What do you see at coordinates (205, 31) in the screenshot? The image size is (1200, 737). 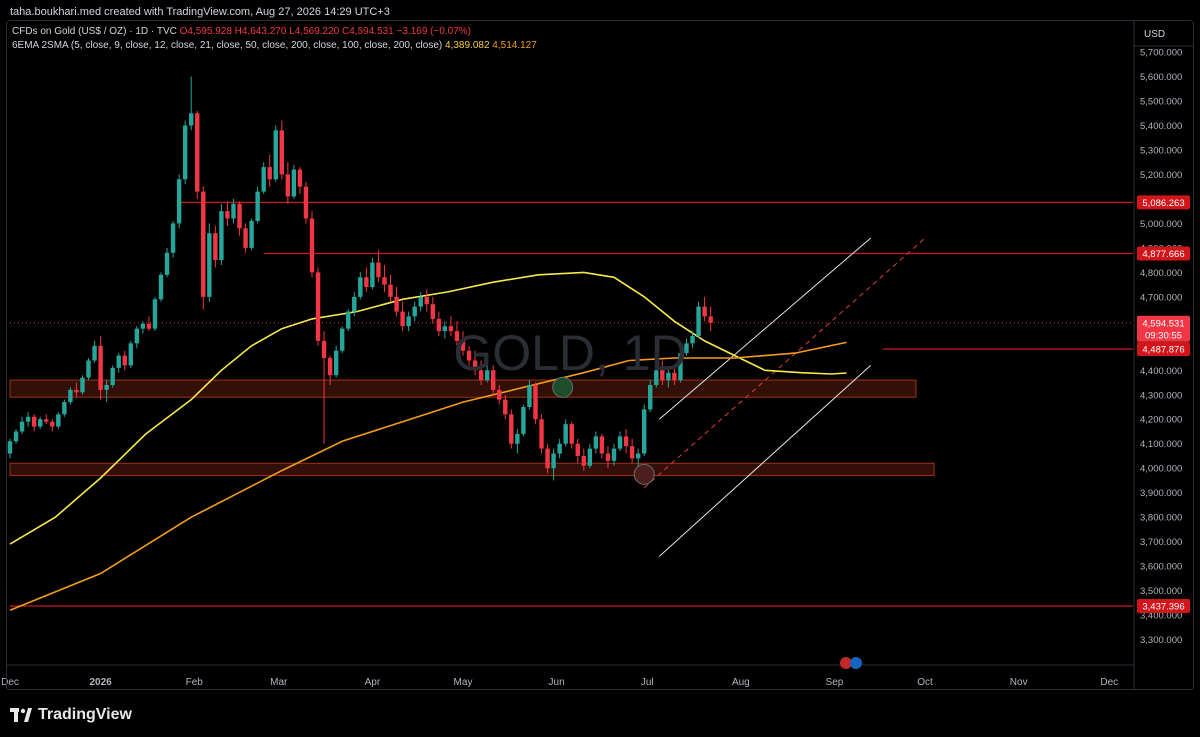 I see `ohlc-open: O4,595.928` at bounding box center [205, 31].